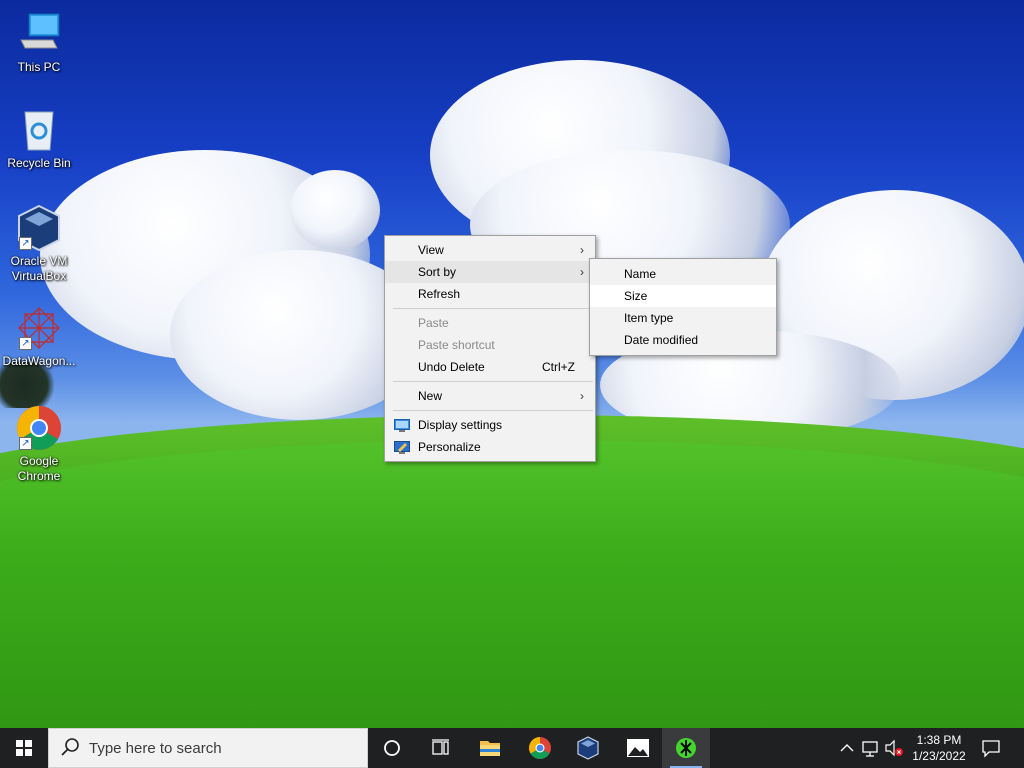 Image resolution: width=1024 pixels, height=768 pixels. What do you see at coordinates (490, 323) in the screenshot?
I see `menu-item-paste: Paste` at bounding box center [490, 323].